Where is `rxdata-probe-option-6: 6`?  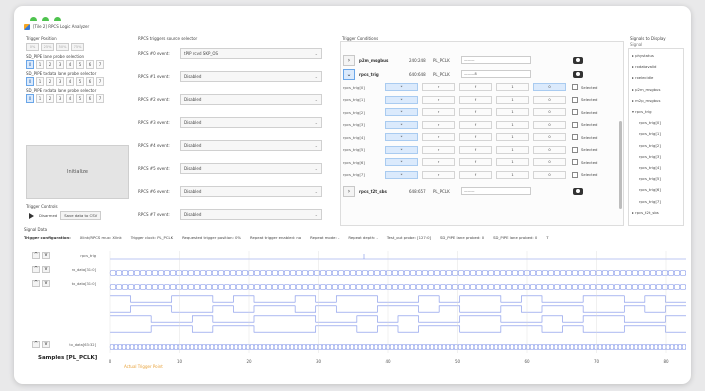 rxdata-probe-option-6: 6 is located at coordinates (90, 98).